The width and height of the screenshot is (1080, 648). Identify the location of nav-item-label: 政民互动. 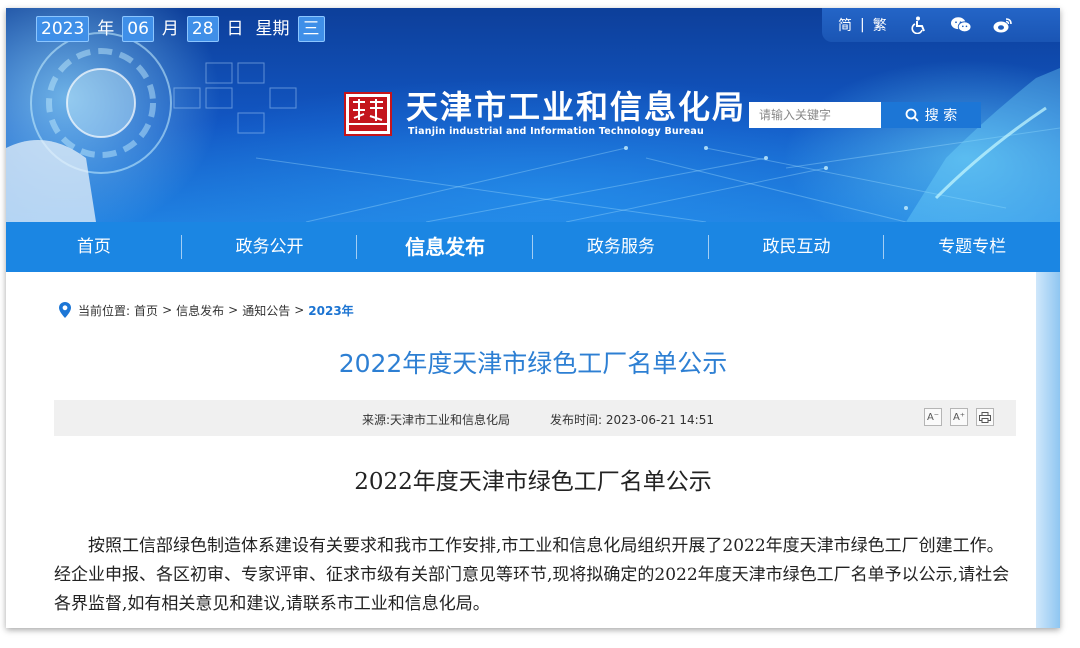
(796, 247).